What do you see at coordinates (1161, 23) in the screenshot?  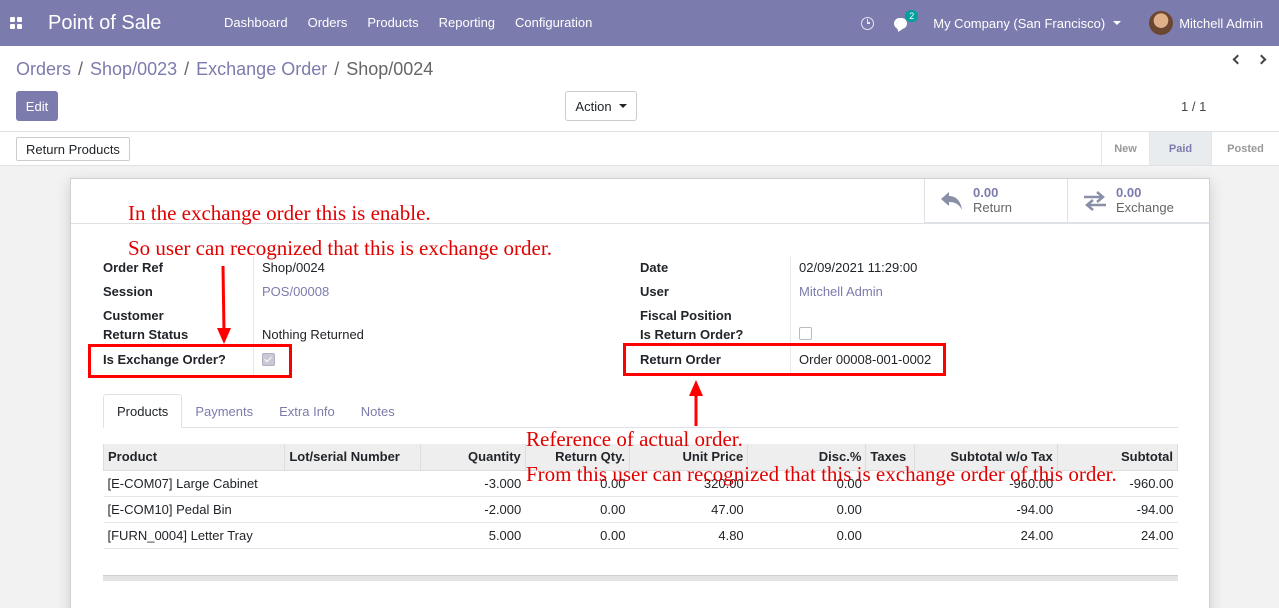 I see `avatar` at bounding box center [1161, 23].